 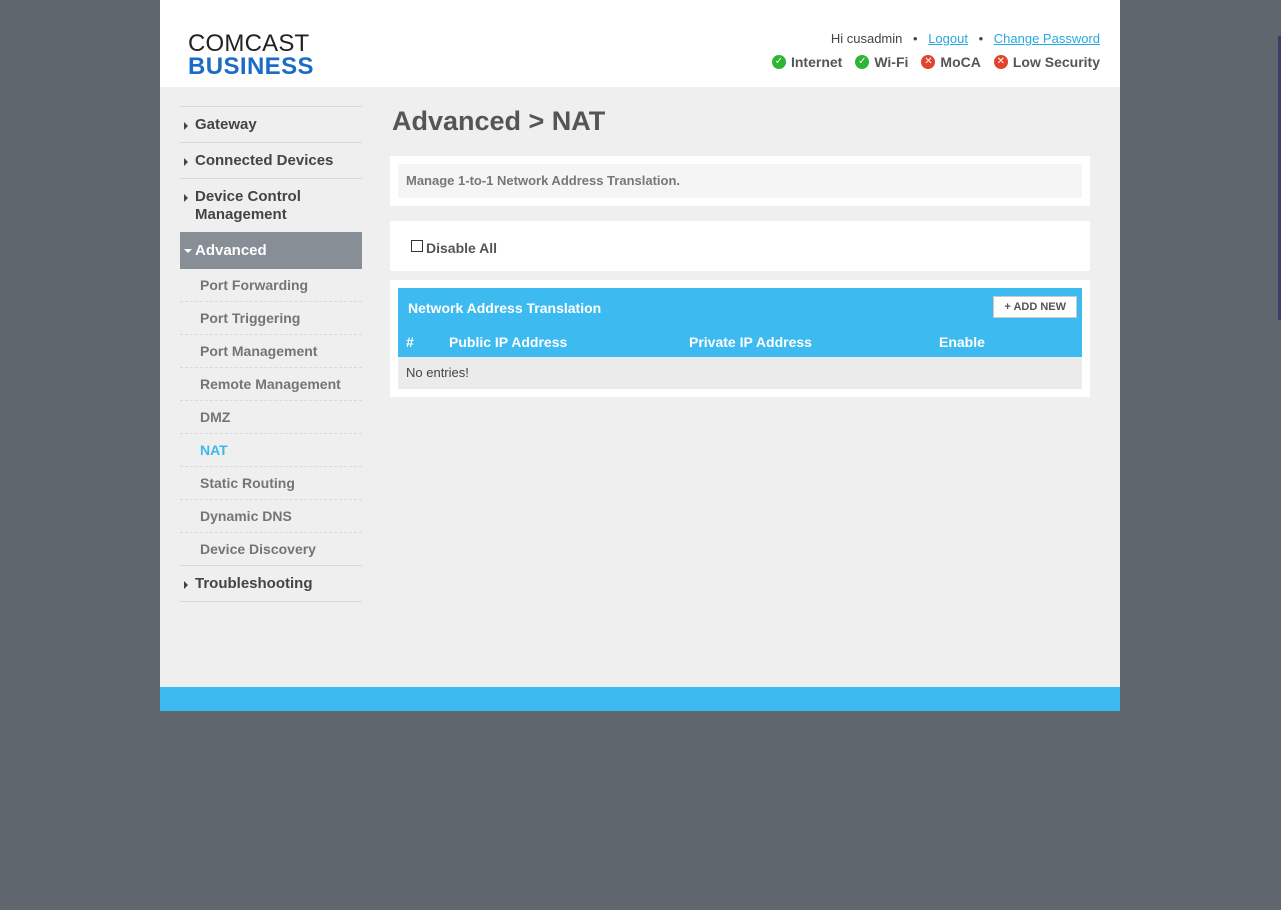 What do you see at coordinates (960, 62) in the screenshot?
I see `status-label: MoCA` at bounding box center [960, 62].